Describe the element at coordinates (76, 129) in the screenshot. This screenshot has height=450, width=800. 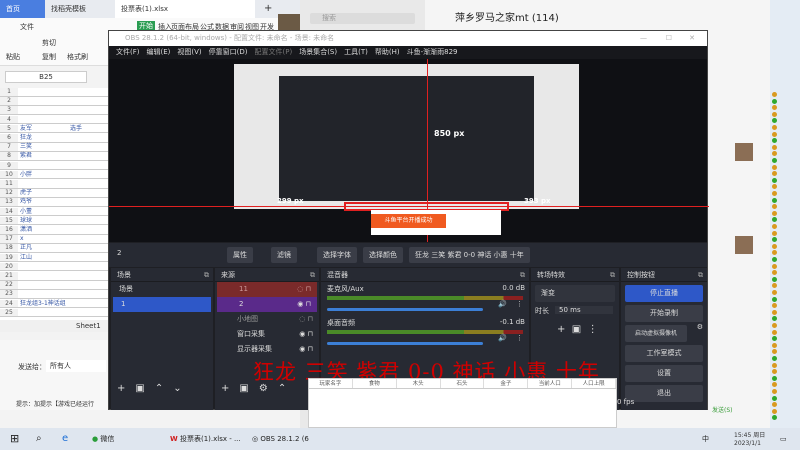
I see `cell-b: 选手` at that location.